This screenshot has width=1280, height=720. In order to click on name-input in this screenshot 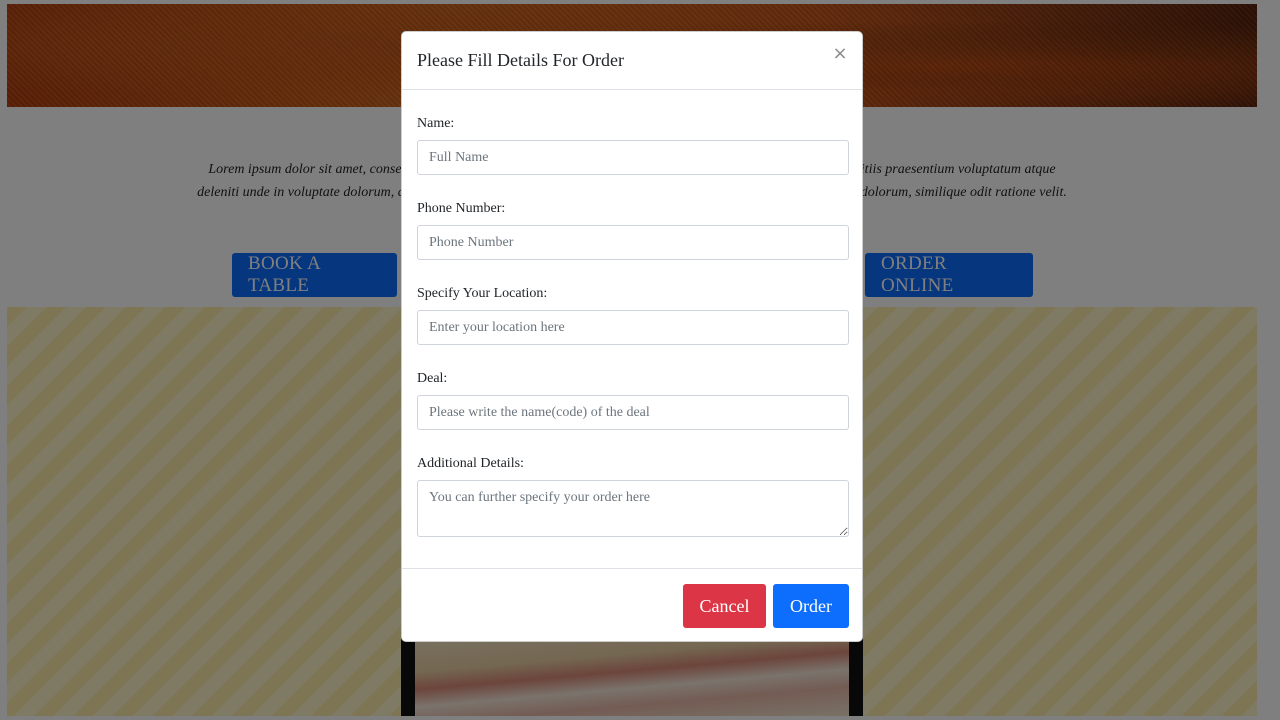, I will do `click(633, 157)`.